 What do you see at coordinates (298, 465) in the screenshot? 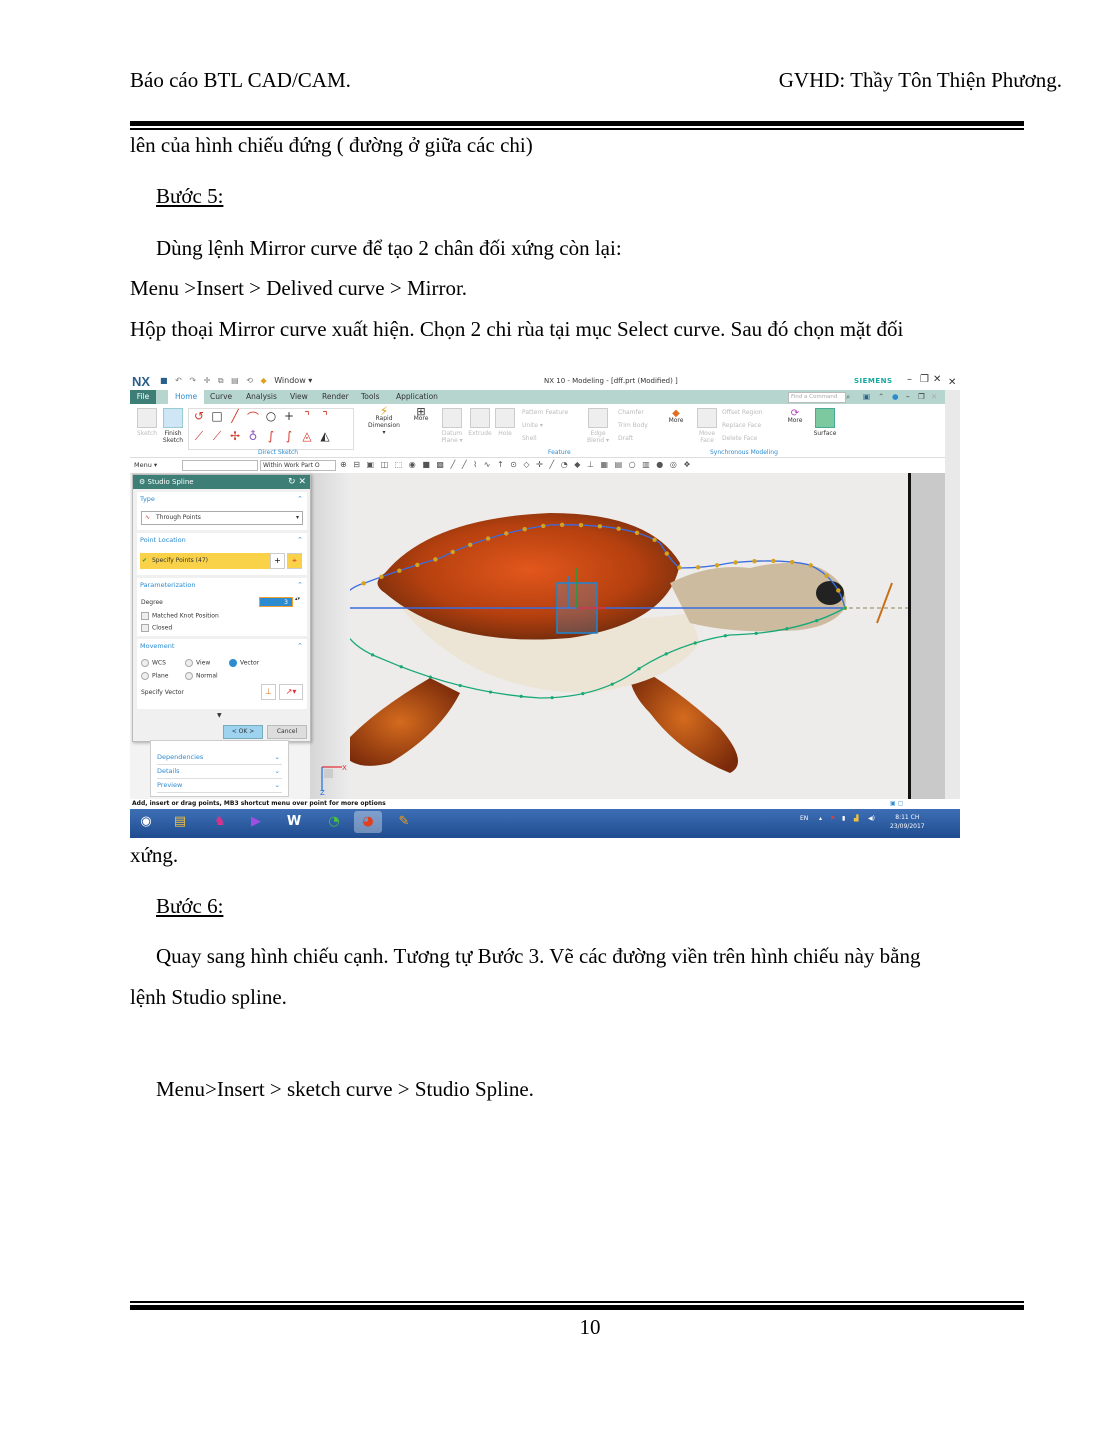
I see `selection-scope-dropdown: Within Work Part O` at bounding box center [298, 465].